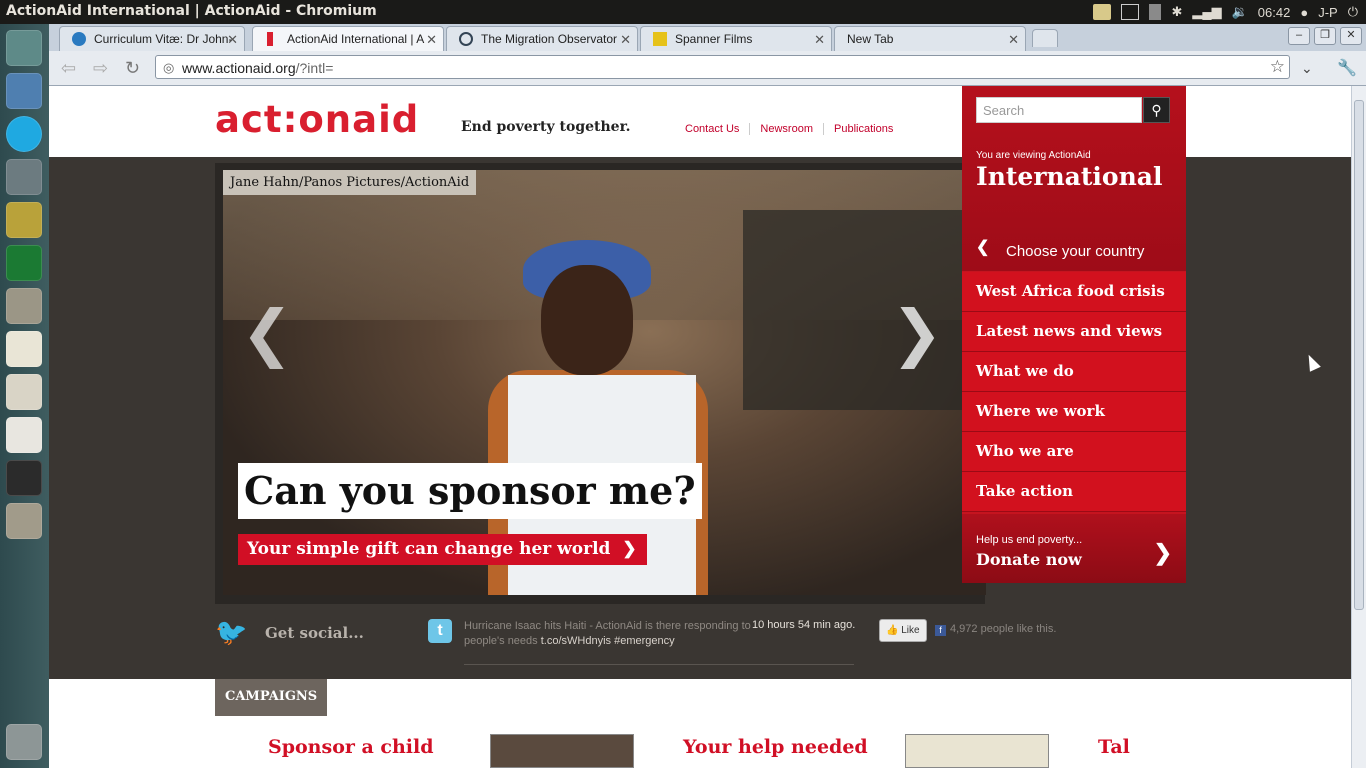 The width and height of the screenshot is (1366, 768). Describe the element at coordinates (775, 747) in the screenshot. I see `campaign-title: Your help needed` at that location.